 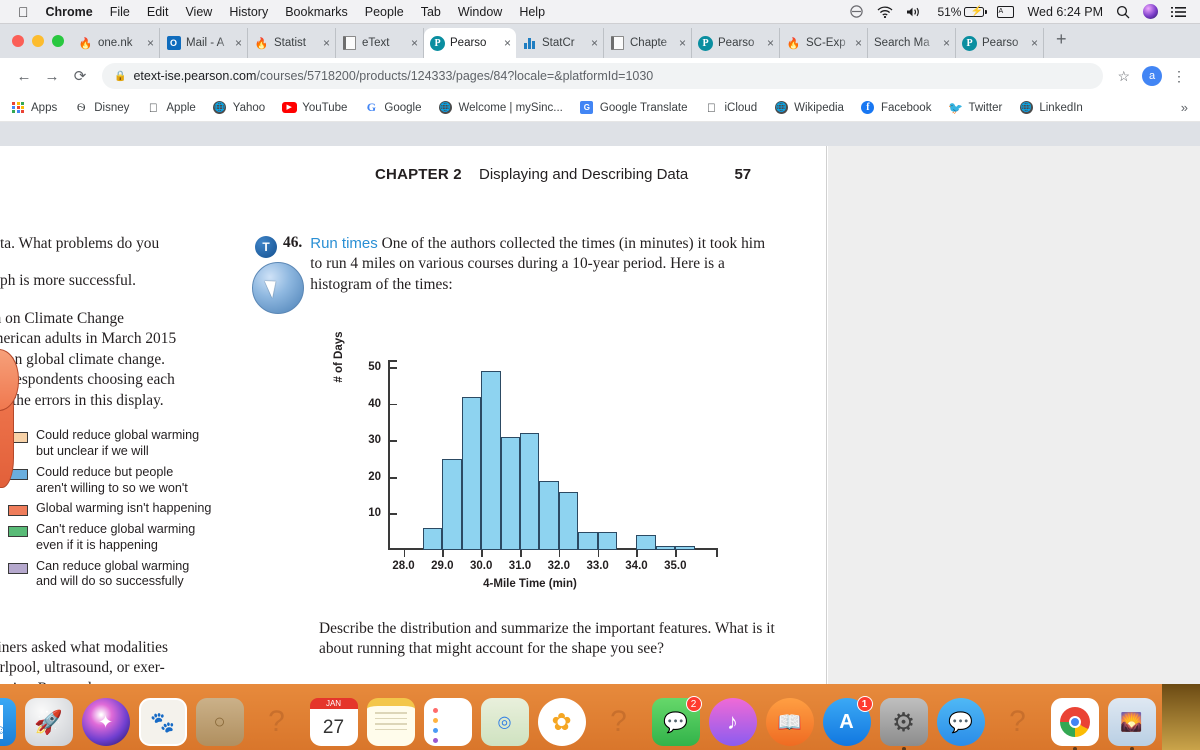 I want to click on y-tick-label: 30, so click(x=374, y=440).